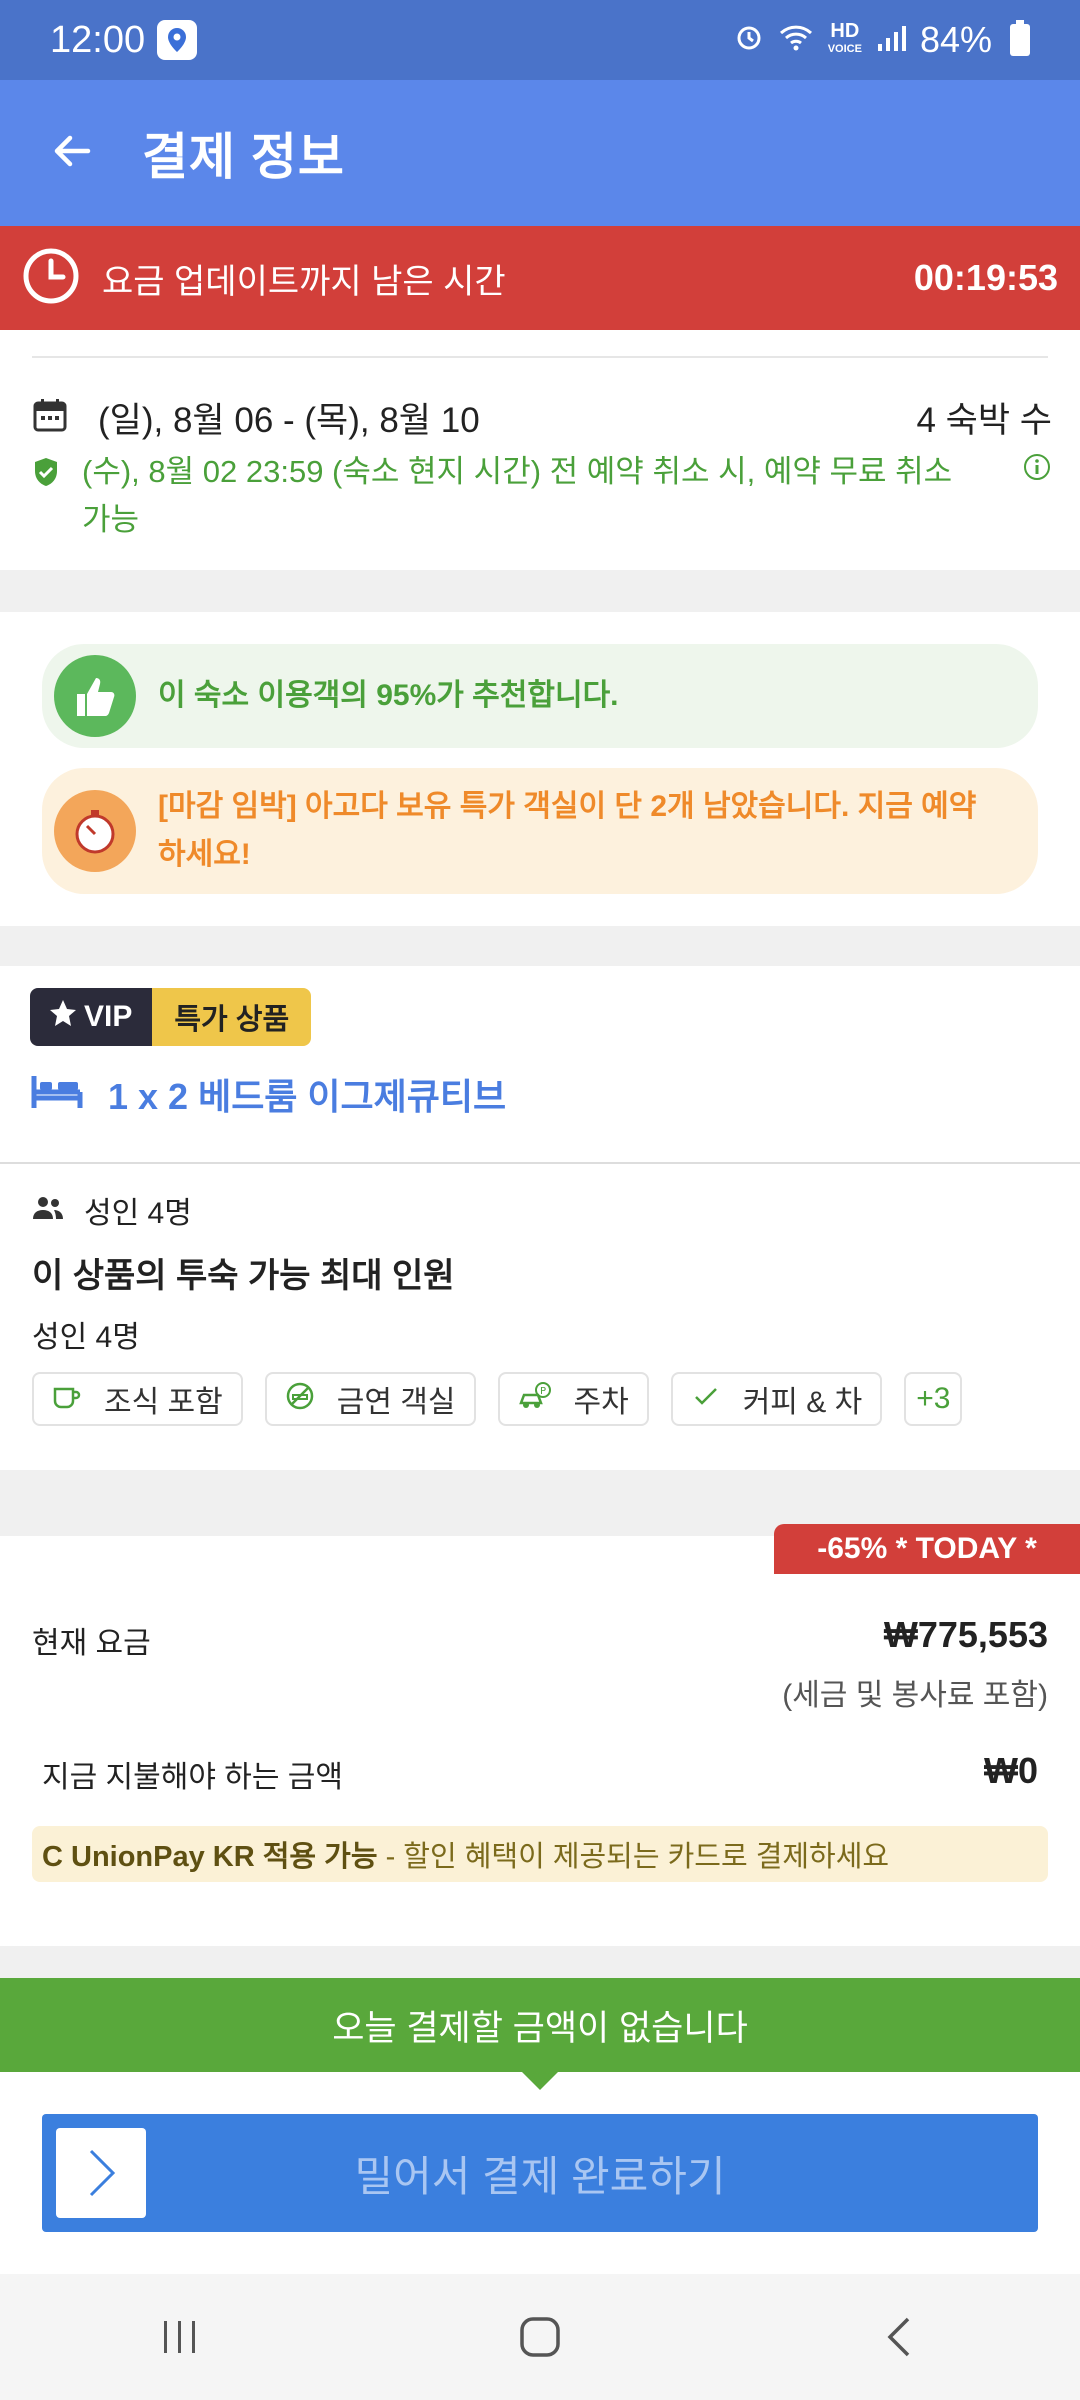 The height and width of the screenshot is (2400, 1080). Describe the element at coordinates (915, 1695) in the screenshot. I see `tax-note: (세금 및 봉사료 포함)` at that location.